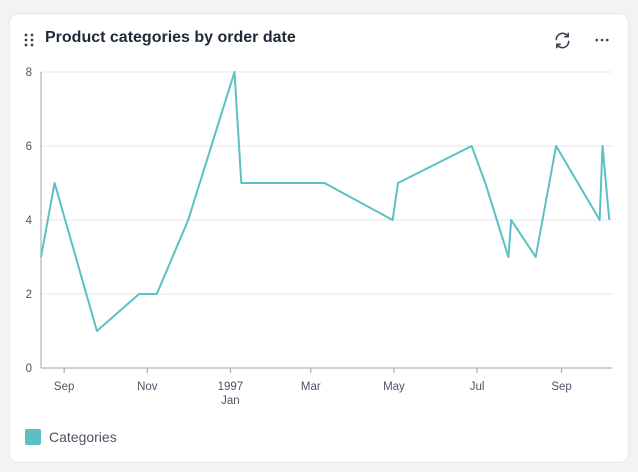 The image size is (638, 472). Describe the element at coordinates (29, 40) in the screenshot. I see `drag-handle-icon` at that location.